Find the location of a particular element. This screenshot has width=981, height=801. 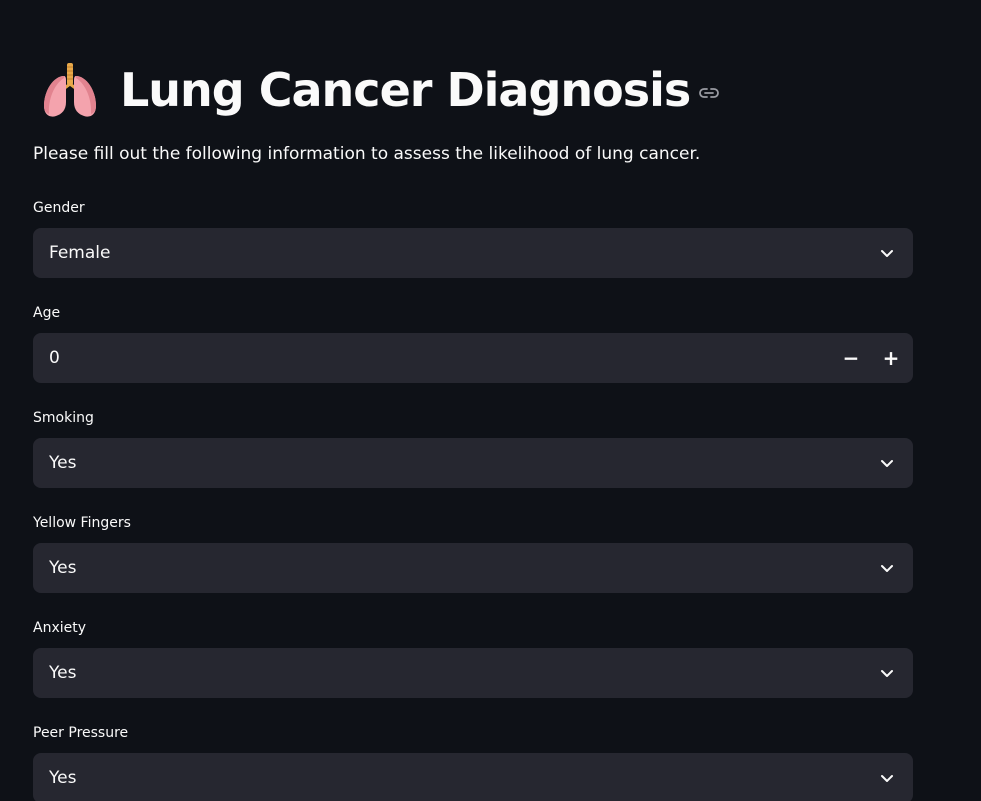

peer-pressure-select: Yes is located at coordinates (473, 777).